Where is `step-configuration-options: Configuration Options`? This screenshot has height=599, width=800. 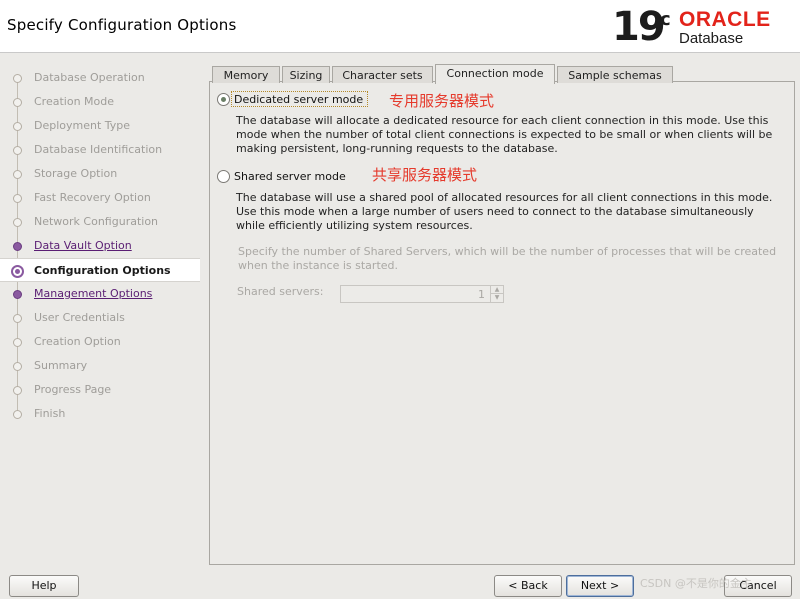
step-configuration-options: Configuration Options is located at coordinates (100, 270).